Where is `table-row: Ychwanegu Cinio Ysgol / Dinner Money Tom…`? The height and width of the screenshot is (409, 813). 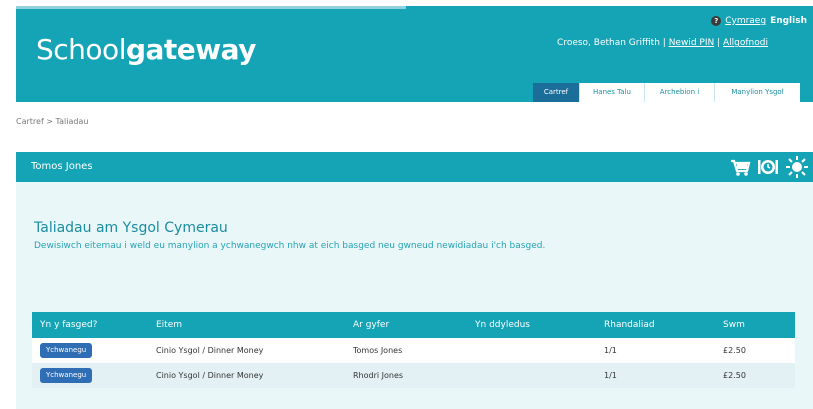 table-row: Ychwanegu Cinio Ysgol / Dinner Money Tom… is located at coordinates (413, 350).